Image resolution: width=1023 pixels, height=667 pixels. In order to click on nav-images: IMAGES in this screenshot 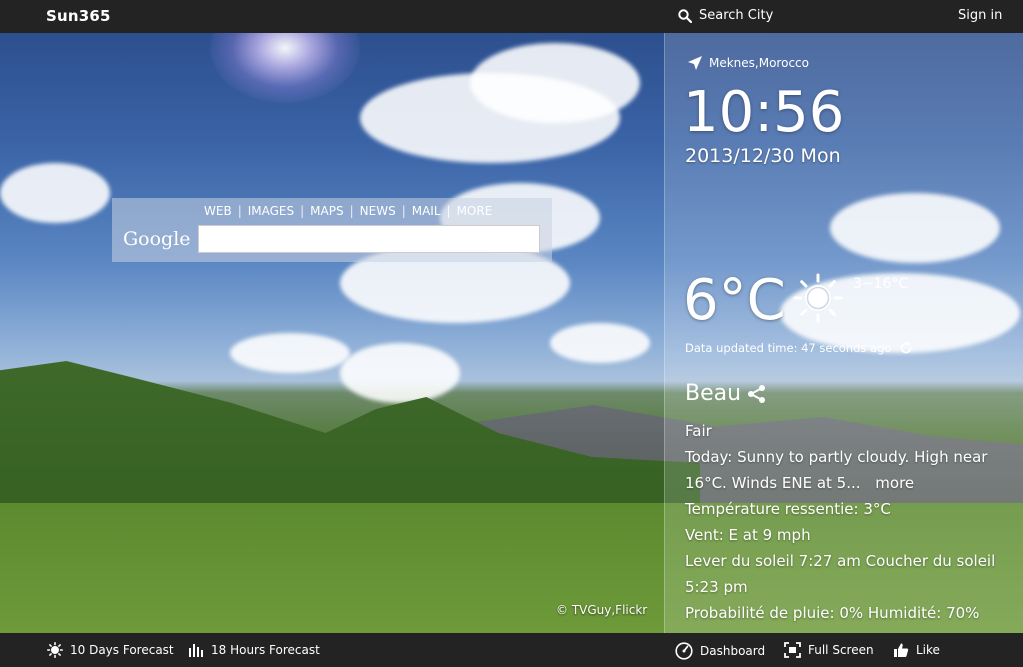, I will do `click(271, 211)`.